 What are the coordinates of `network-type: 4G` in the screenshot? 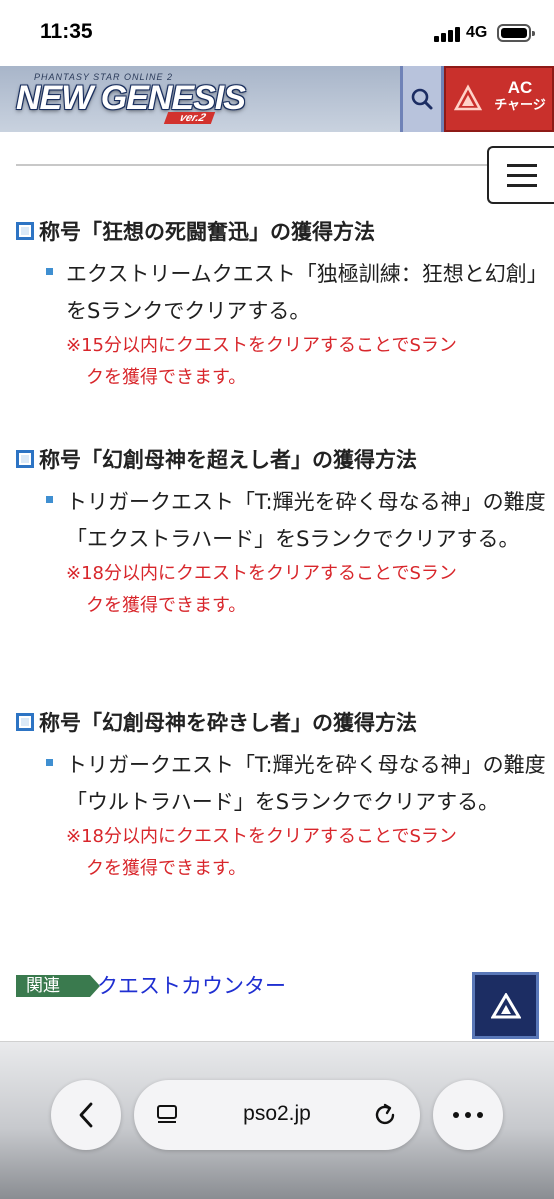 It's located at (477, 32).